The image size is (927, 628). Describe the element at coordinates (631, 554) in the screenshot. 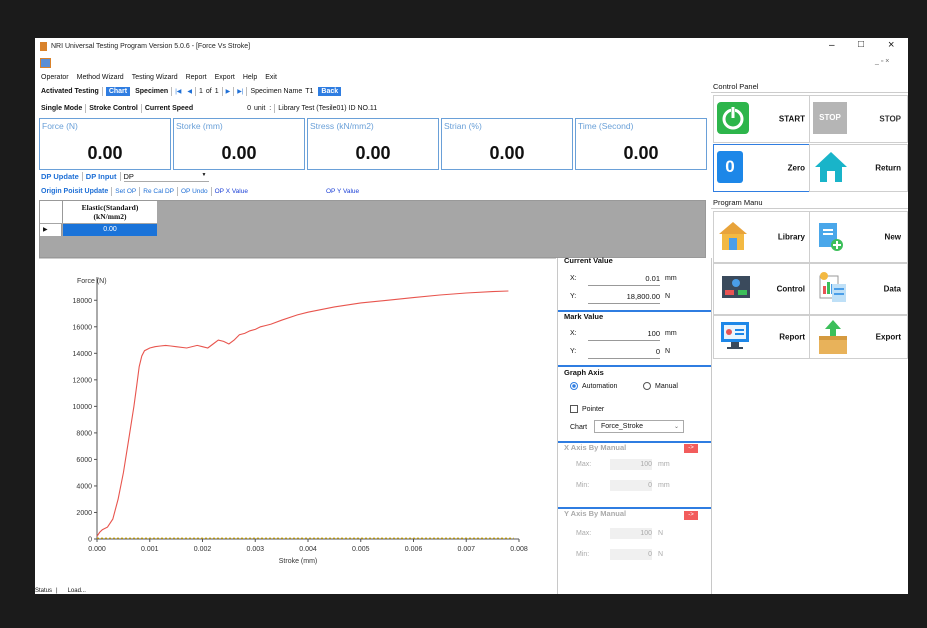

I see `y-min-field: 0` at that location.